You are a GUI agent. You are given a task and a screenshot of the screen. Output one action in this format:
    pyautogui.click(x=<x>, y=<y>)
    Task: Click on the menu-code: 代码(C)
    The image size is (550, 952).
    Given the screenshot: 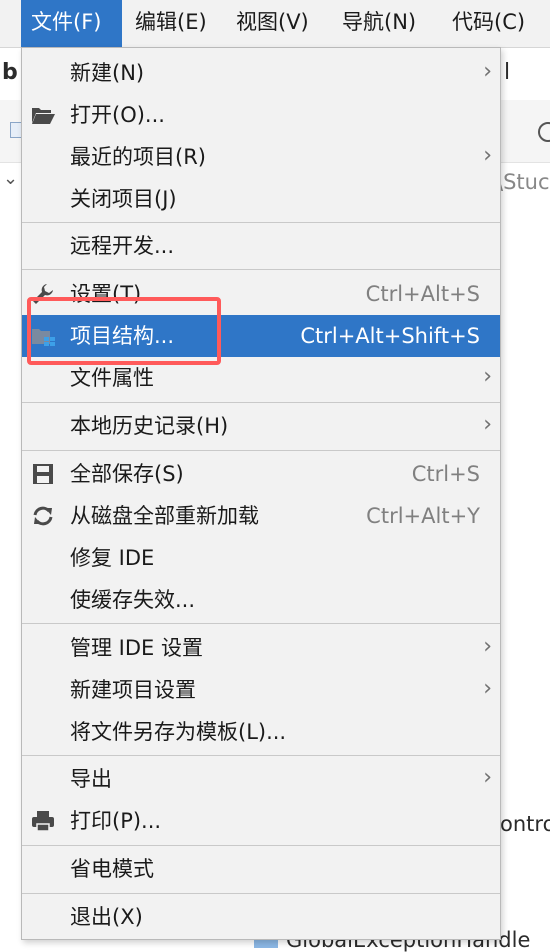 What is the action you would take?
    pyautogui.click(x=488, y=23)
    